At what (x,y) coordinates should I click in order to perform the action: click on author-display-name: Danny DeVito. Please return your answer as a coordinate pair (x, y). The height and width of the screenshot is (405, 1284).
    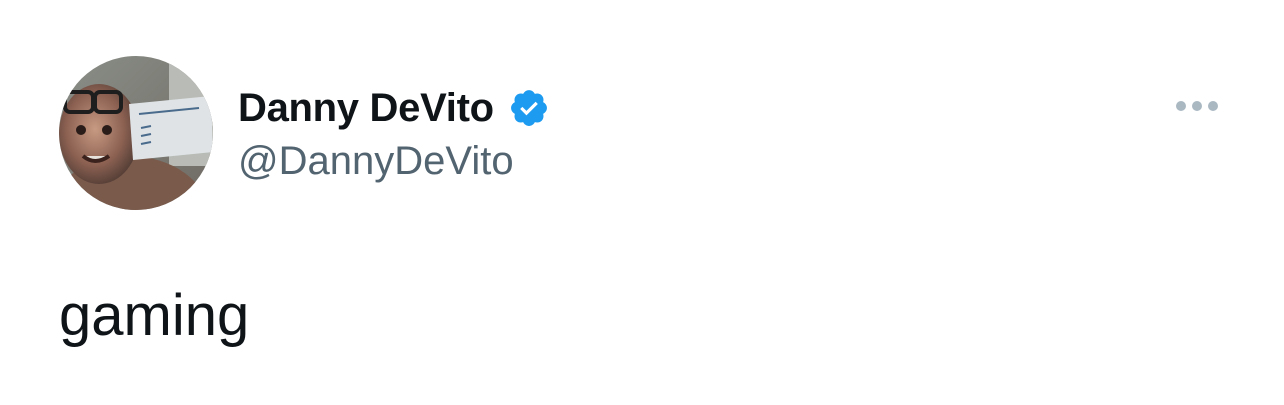
    Looking at the image, I should click on (366, 108).